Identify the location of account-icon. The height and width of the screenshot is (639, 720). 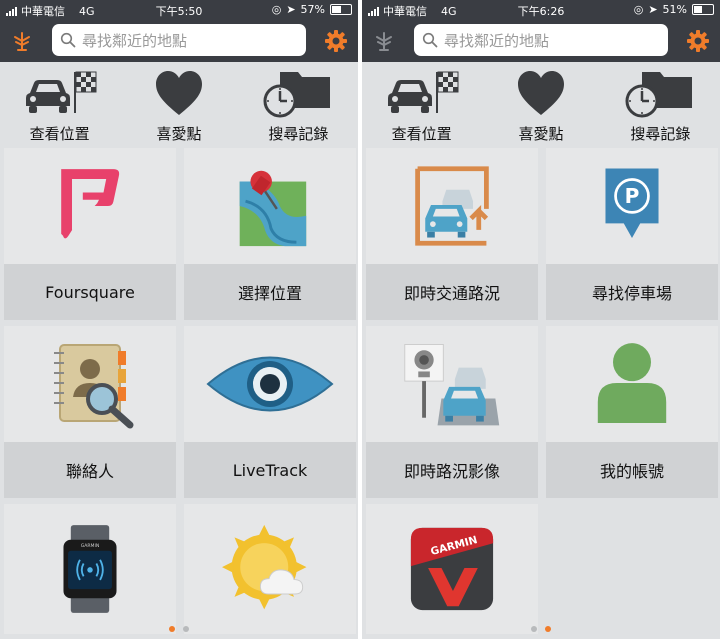
(632, 384).